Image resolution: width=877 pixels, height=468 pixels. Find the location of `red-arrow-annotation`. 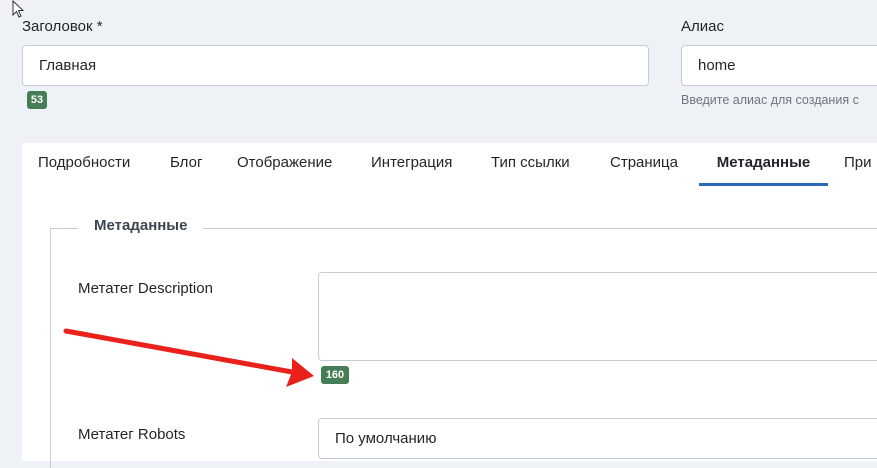

red-arrow-annotation is located at coordinates (188, 357).